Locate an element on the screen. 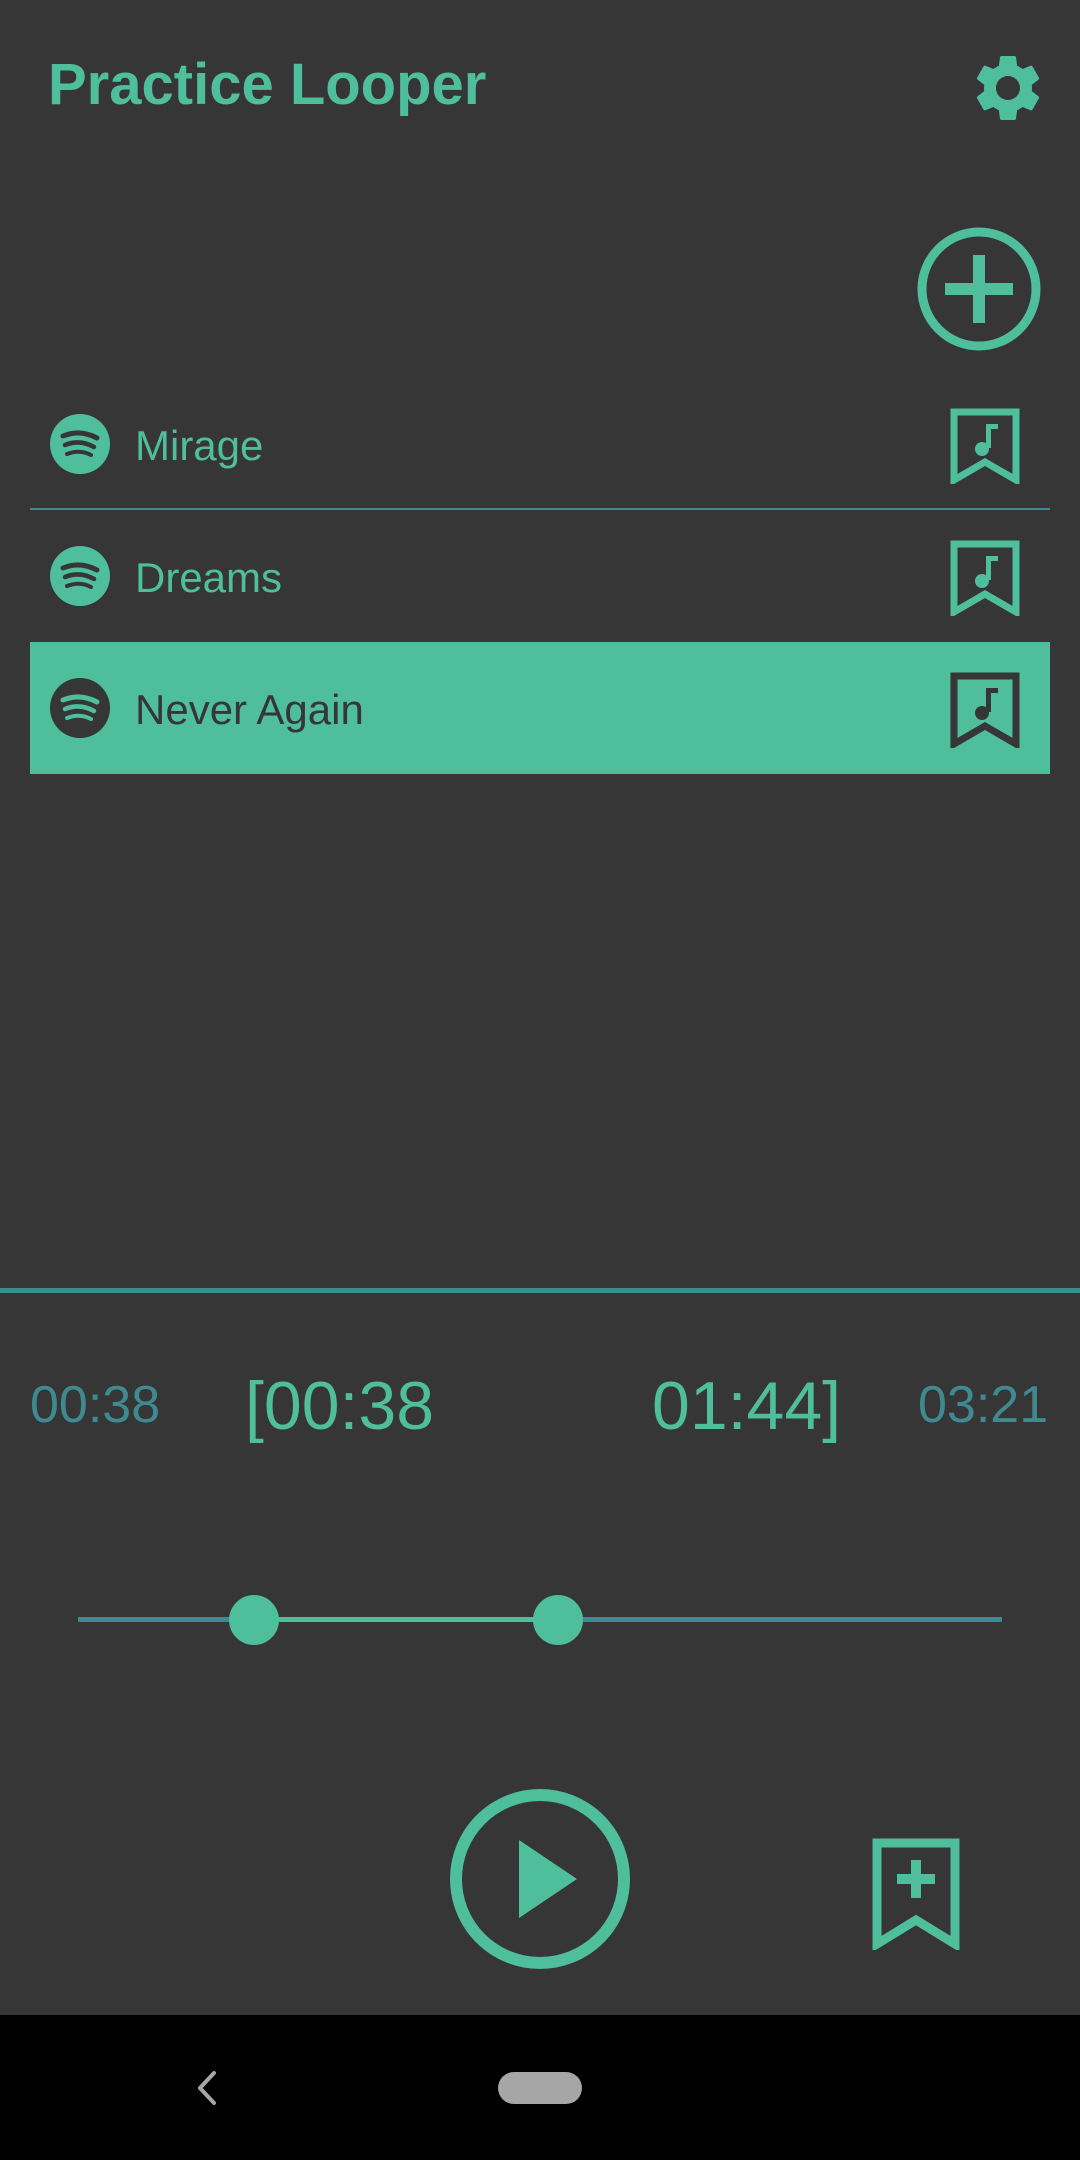 The width and height of the screenshot is (1080, 2160). loop-end-handle is located at coordinates (558, 1620).